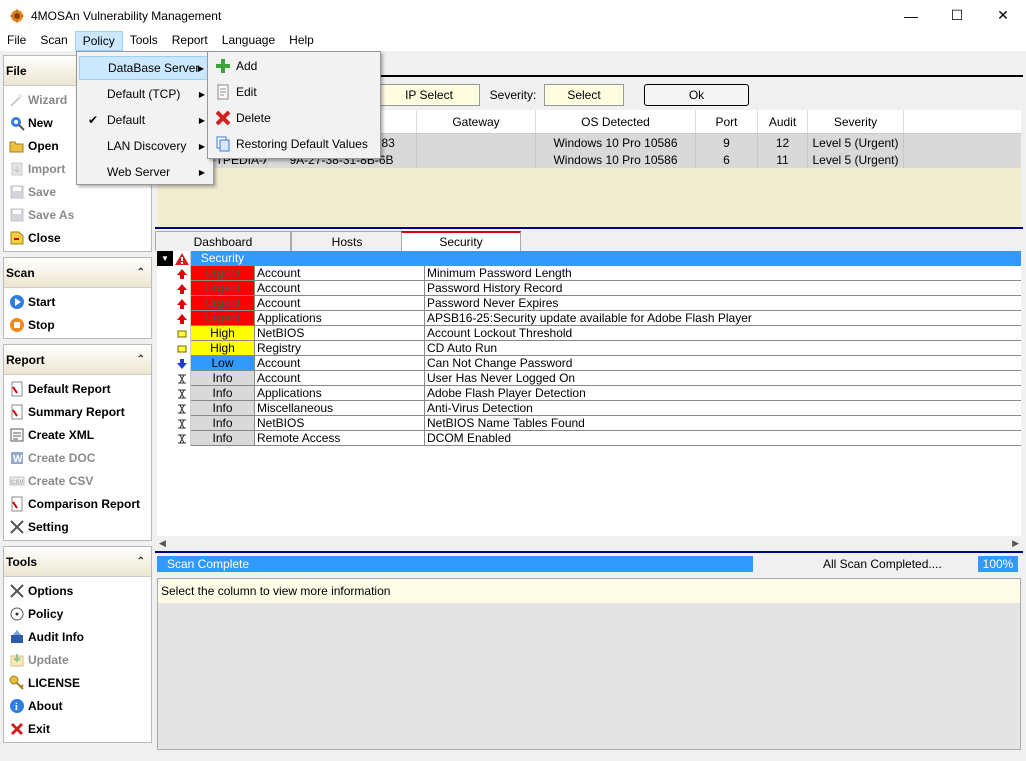 Image resolution: width=1026 pixels, height=761 pixels. I want to click on close-button: ✕, so click(1003, 15).